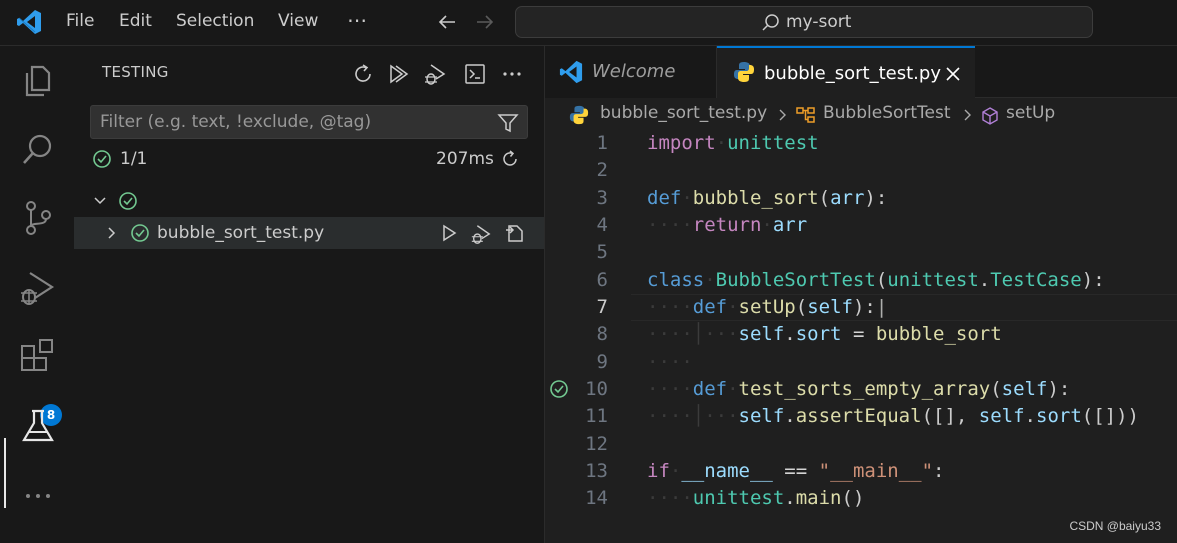 This screenshot has width=1177, height=543. Describe the element at coordinates (767, 307) in the screenshot. I see `code-token: setUp` at that location.